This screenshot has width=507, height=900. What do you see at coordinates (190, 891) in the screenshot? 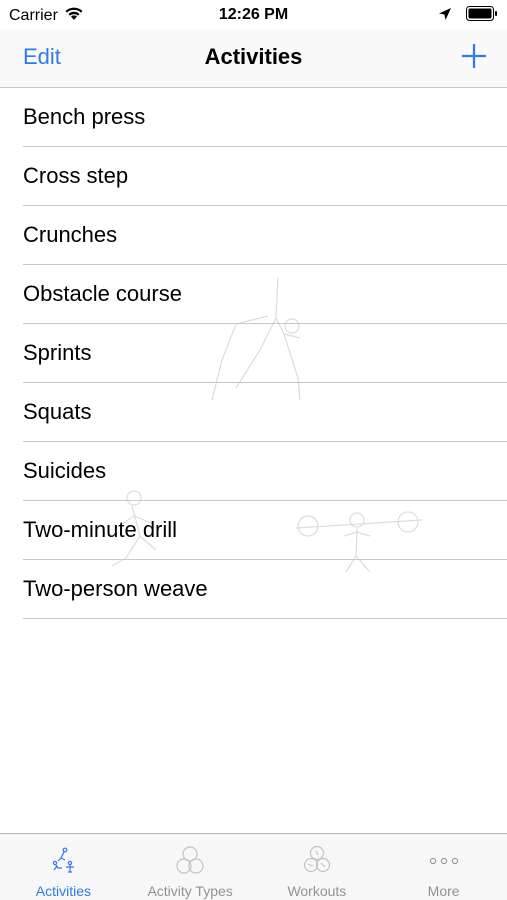
I see `tab-label: Activity Types` at bounding box center [190, 891].